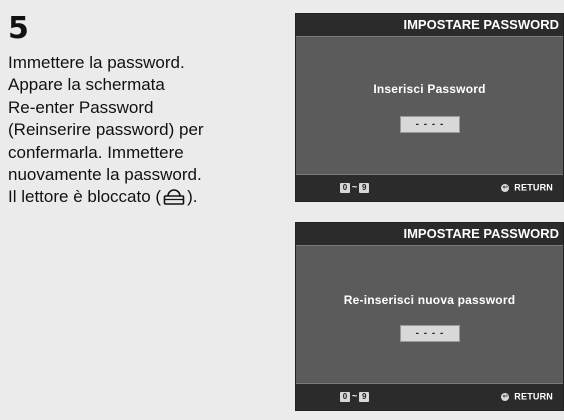  What do you see at coordinates (106, 130) in the screenshot?
I see `instruction-line: (Reinserire password) per` at bounding box center [106, 130].